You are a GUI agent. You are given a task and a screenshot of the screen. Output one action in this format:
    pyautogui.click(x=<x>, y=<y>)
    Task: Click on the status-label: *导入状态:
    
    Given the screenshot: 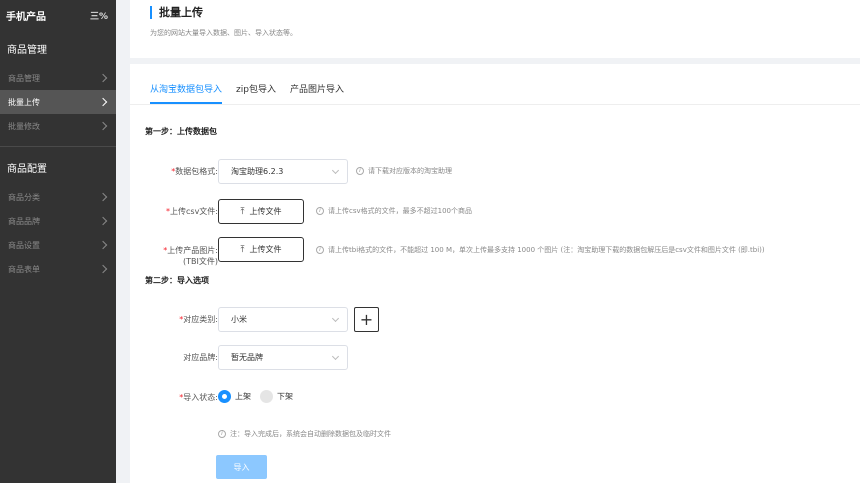 What is the action you would take?
    pyautogui.click(x=198, y=397)
    